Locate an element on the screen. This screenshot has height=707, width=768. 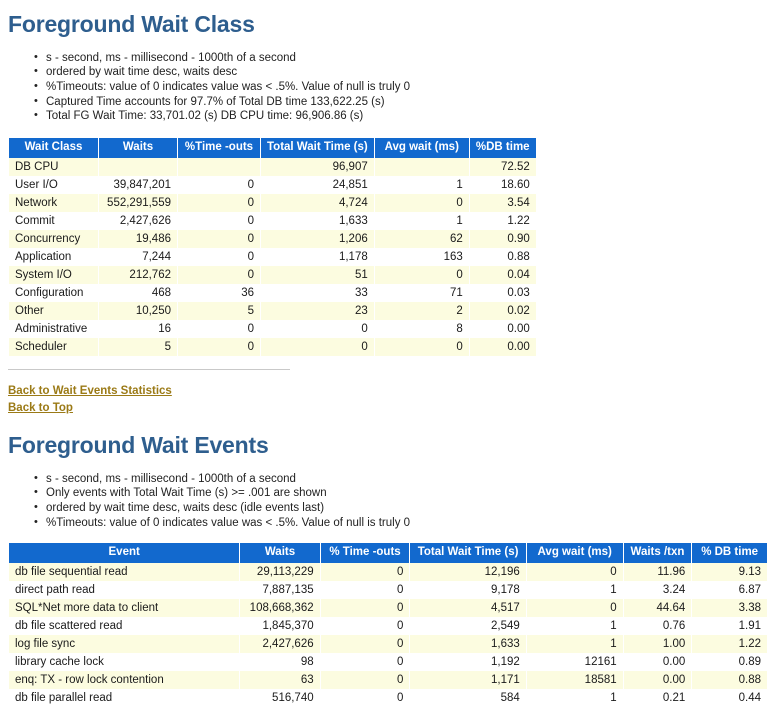
cell-timeouts: 36 is located at coordinates (219, 292).